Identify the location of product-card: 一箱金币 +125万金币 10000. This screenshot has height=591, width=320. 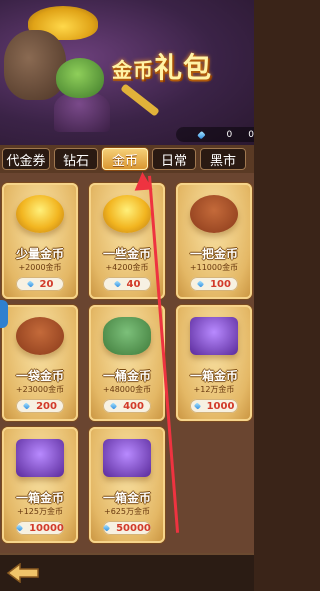
(40, 485).